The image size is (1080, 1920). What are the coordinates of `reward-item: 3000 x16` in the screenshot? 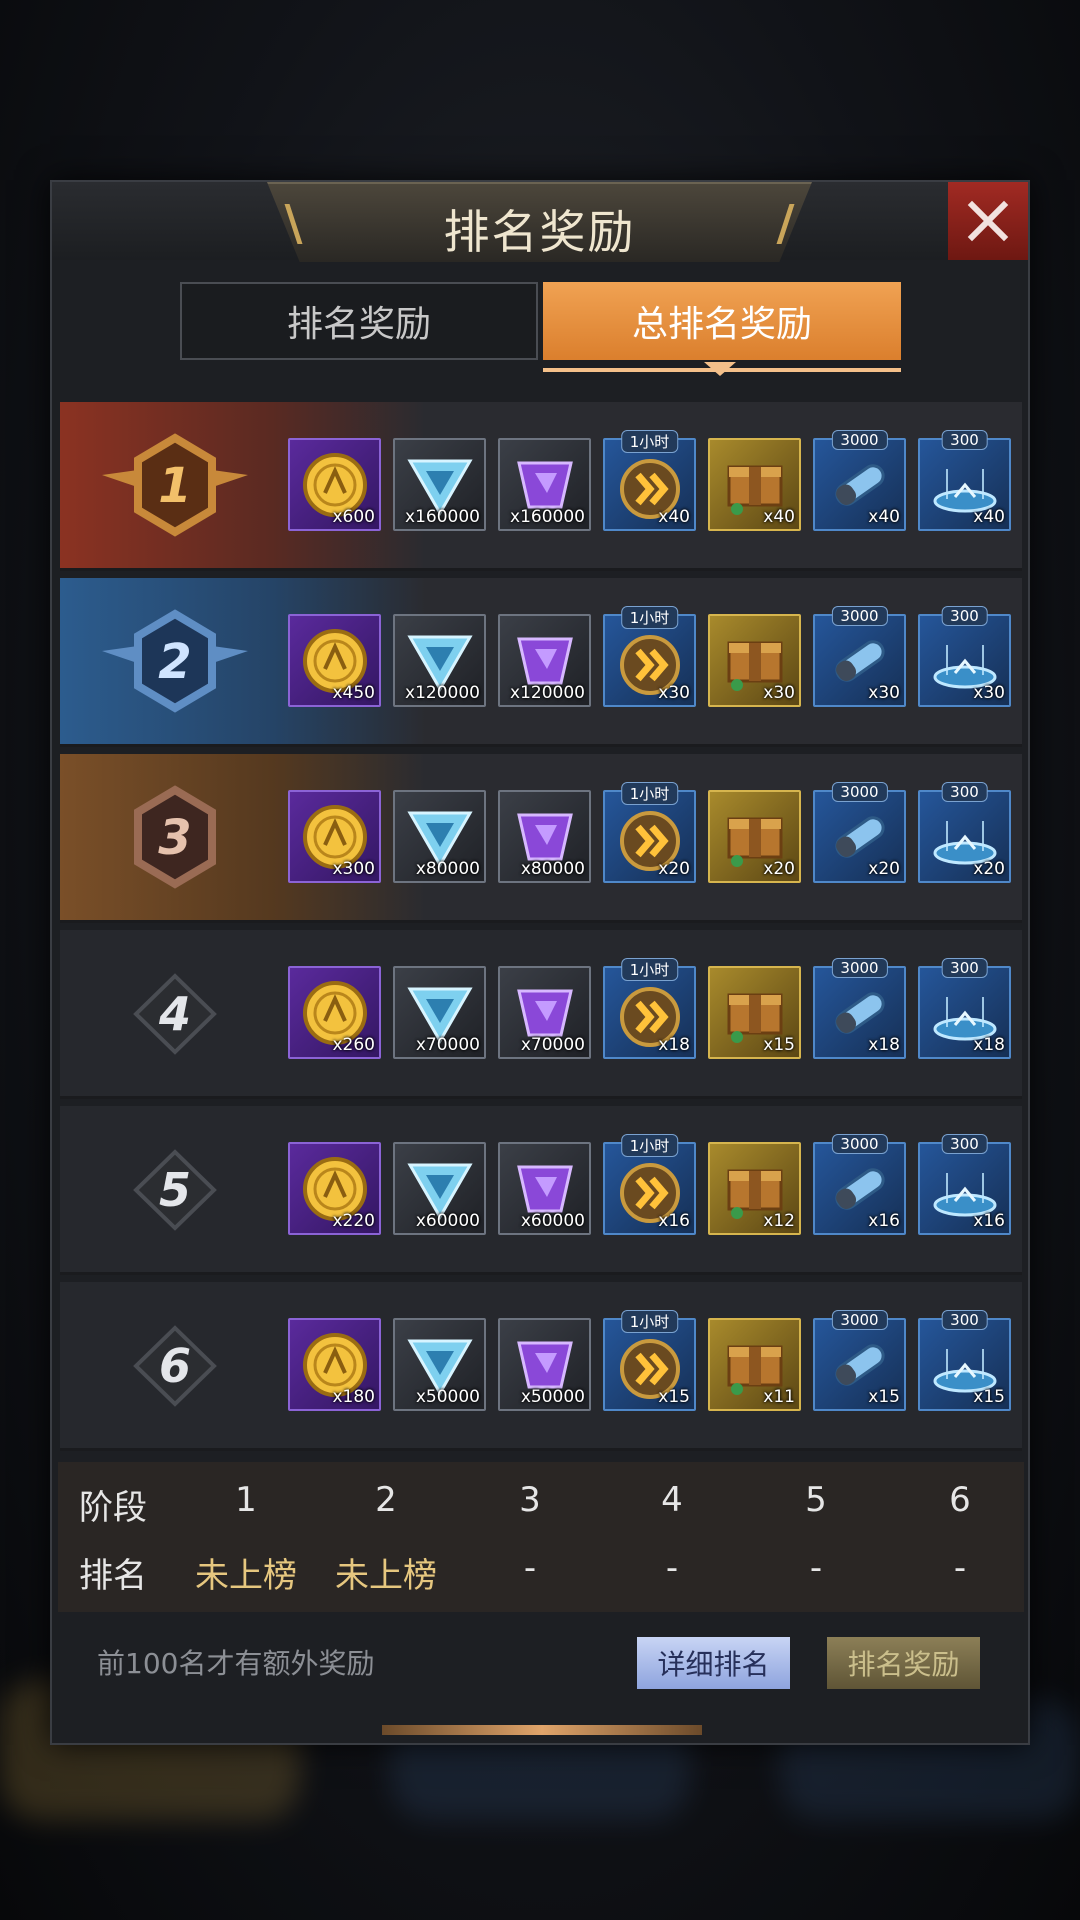 It's located at (859, 1184).